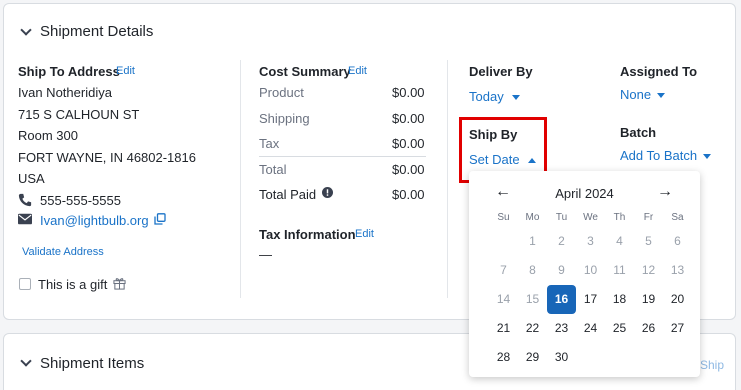 This screenshot has width=741, height=390. I want to click on weekday-header: Su, so click(503, 217).